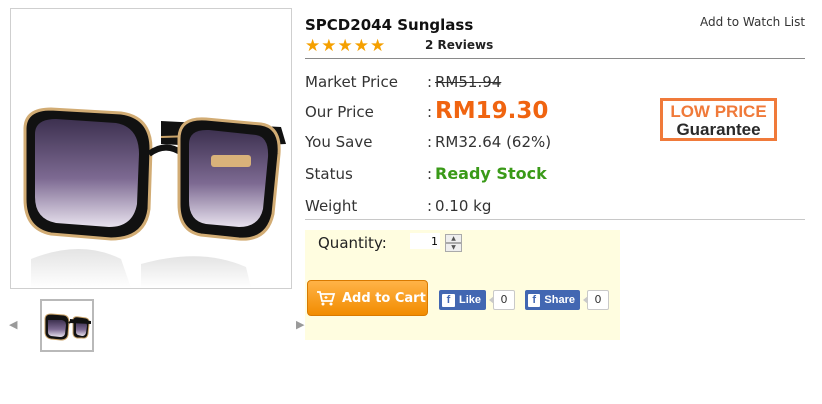 The height and width of the screenshot is (404, 822). I want to click on weight-label: Weight, so click(331, 206).